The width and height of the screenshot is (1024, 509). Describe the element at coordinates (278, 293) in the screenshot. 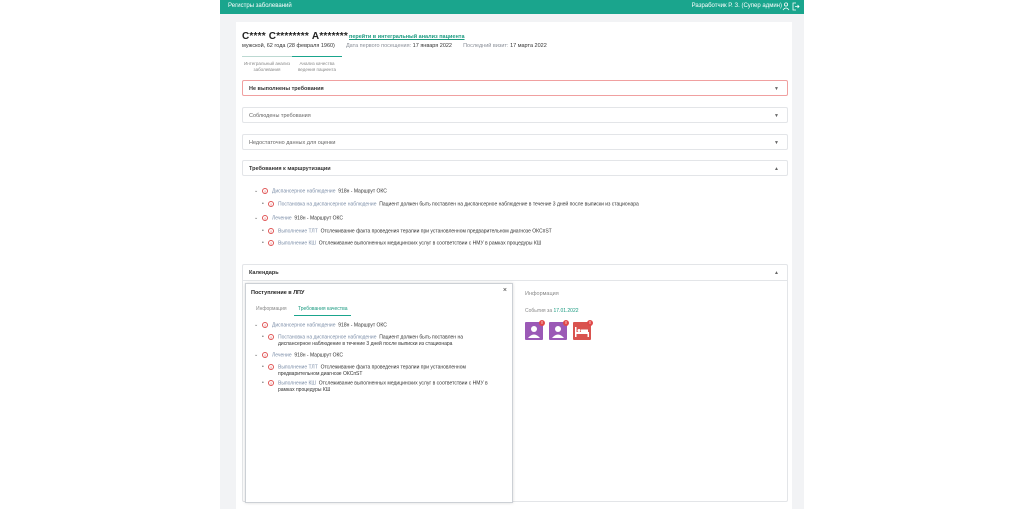

I see `popup-title: Поступление в ЛПУ` at that location.